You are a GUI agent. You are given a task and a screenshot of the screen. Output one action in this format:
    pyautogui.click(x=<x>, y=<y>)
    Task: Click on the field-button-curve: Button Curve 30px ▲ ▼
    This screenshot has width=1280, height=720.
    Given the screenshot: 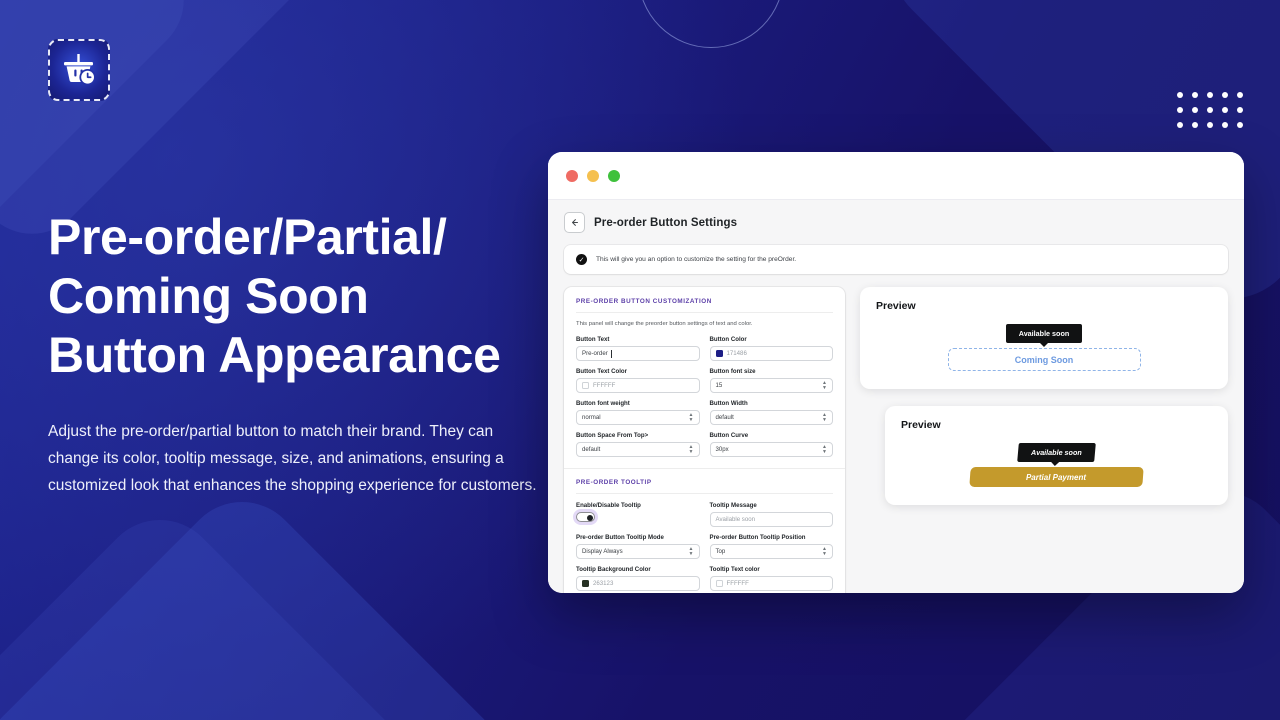 What is the action you would take?
    pyautogui.click(x=771, y=444)
    